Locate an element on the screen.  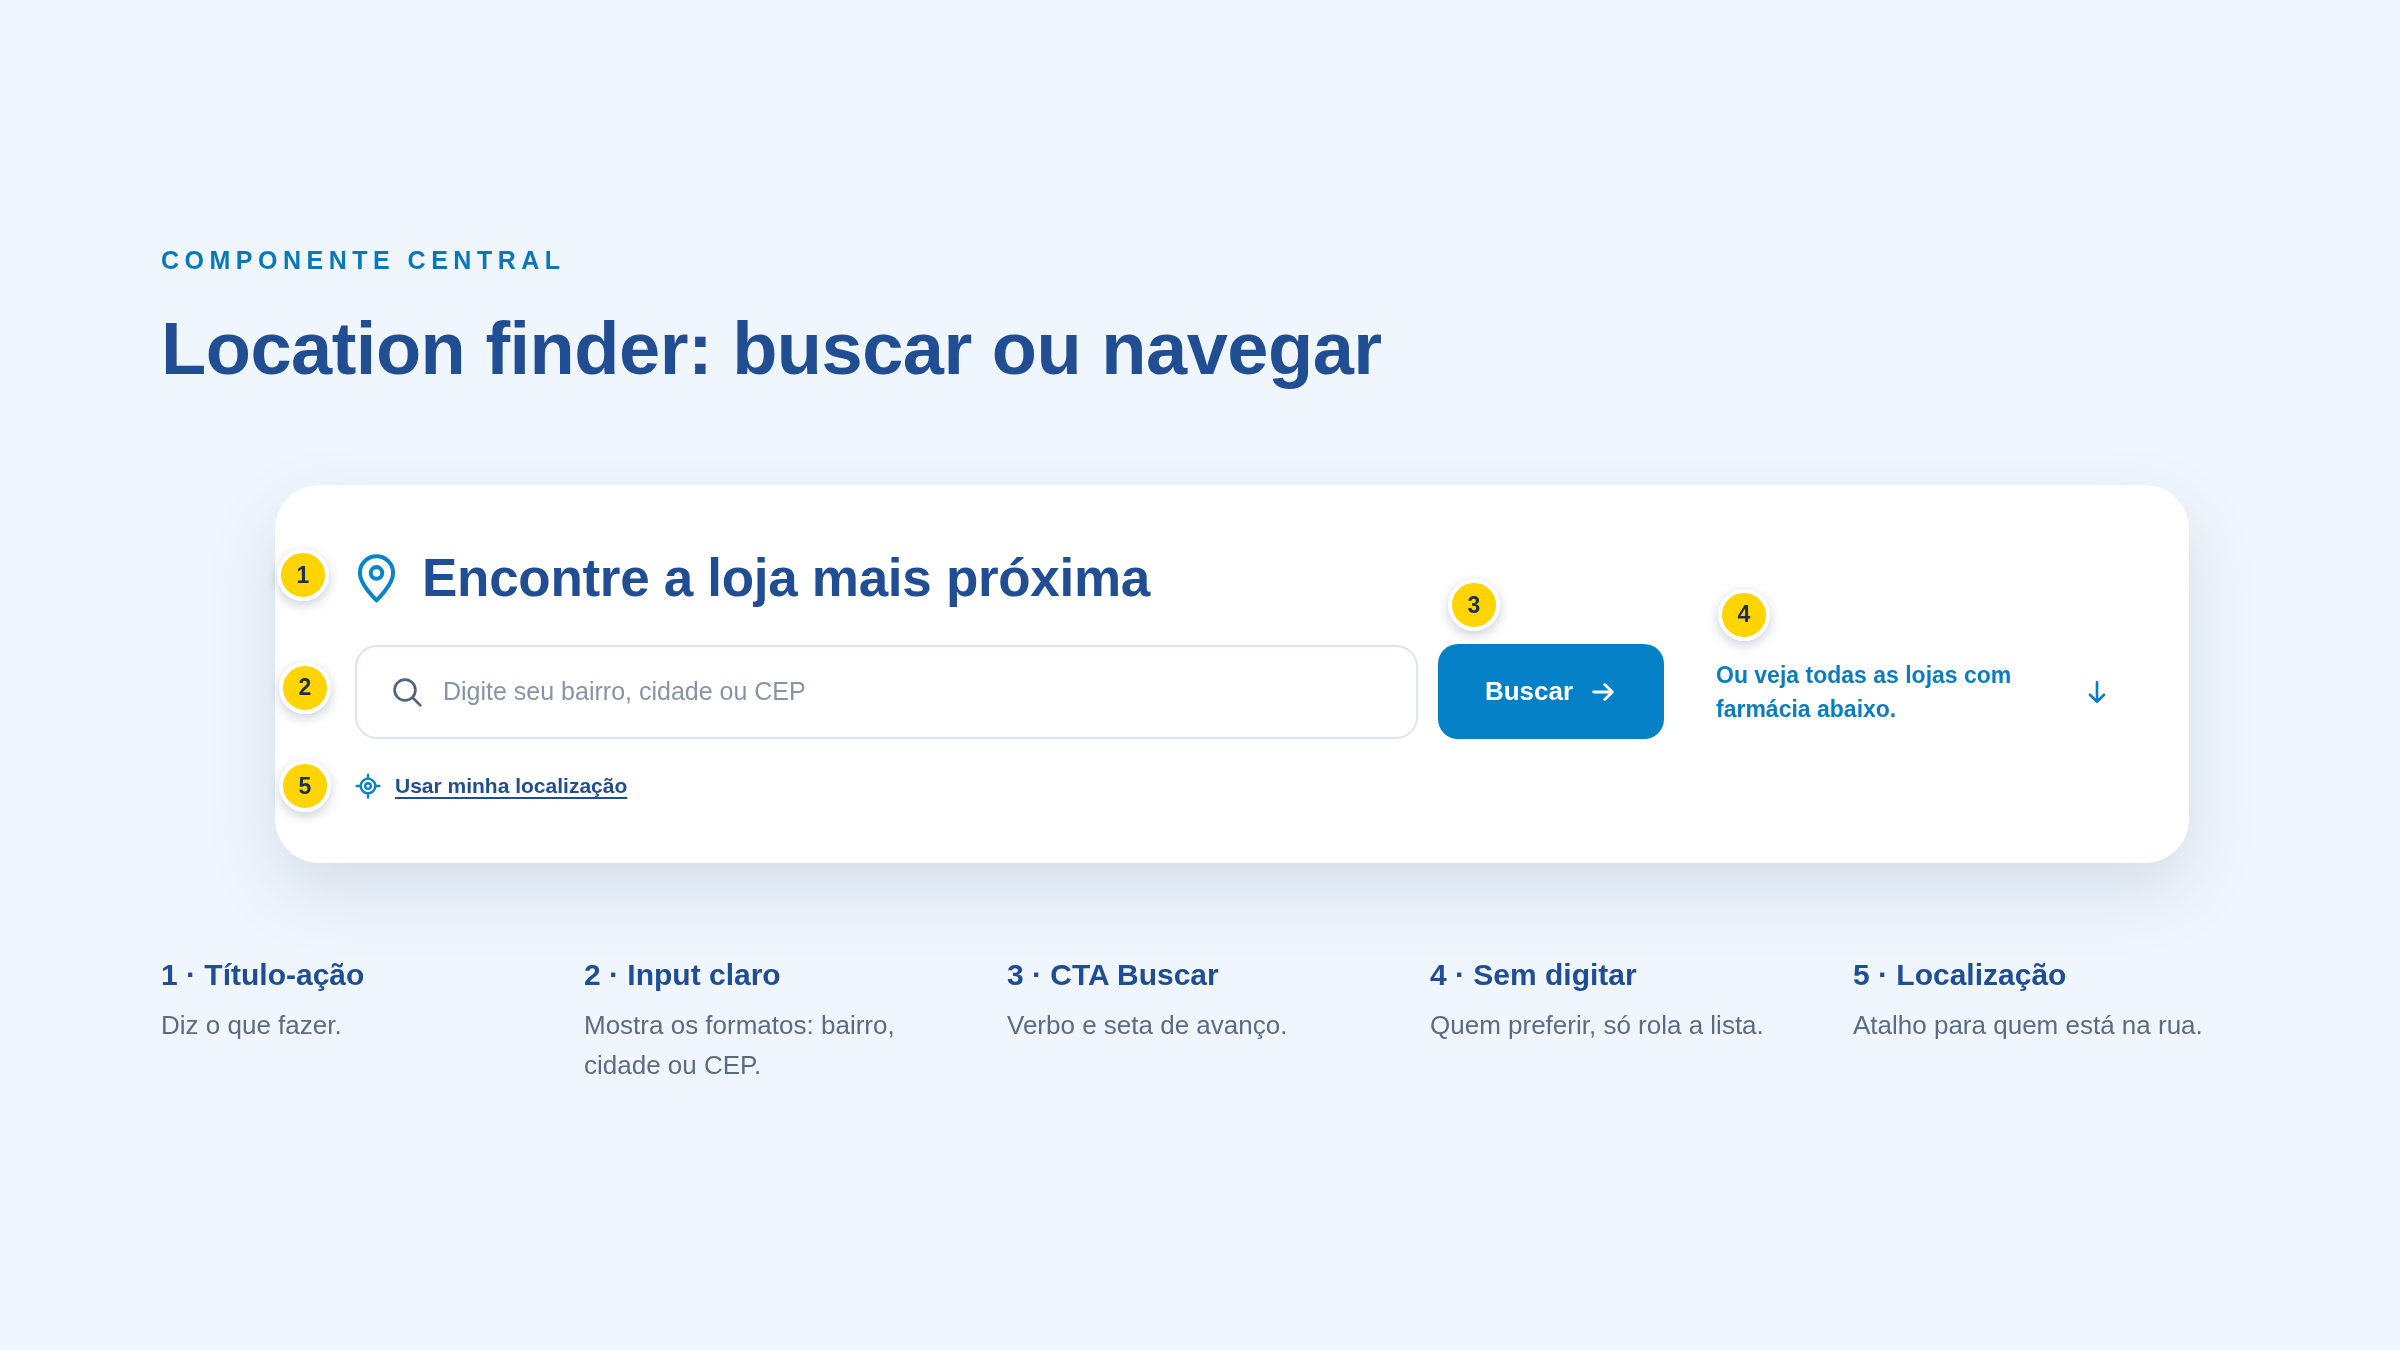
search-icon is located at coordinates (407, 691).